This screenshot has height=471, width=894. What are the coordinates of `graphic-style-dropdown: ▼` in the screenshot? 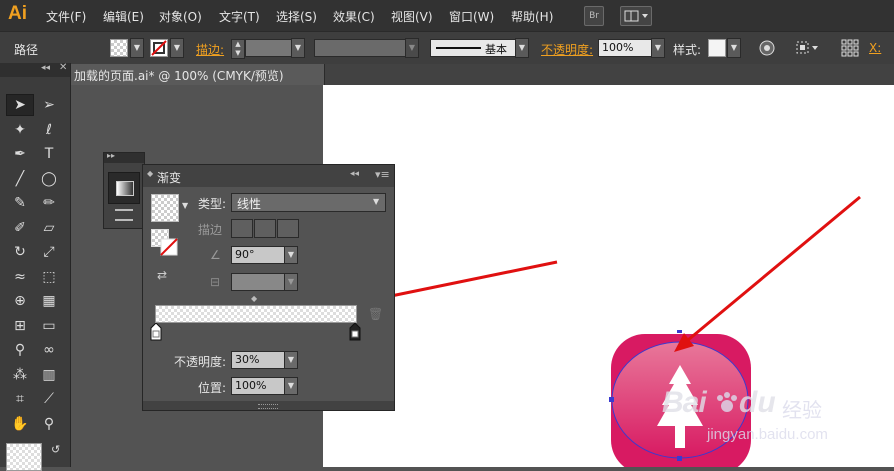 It's located at (734, 48).